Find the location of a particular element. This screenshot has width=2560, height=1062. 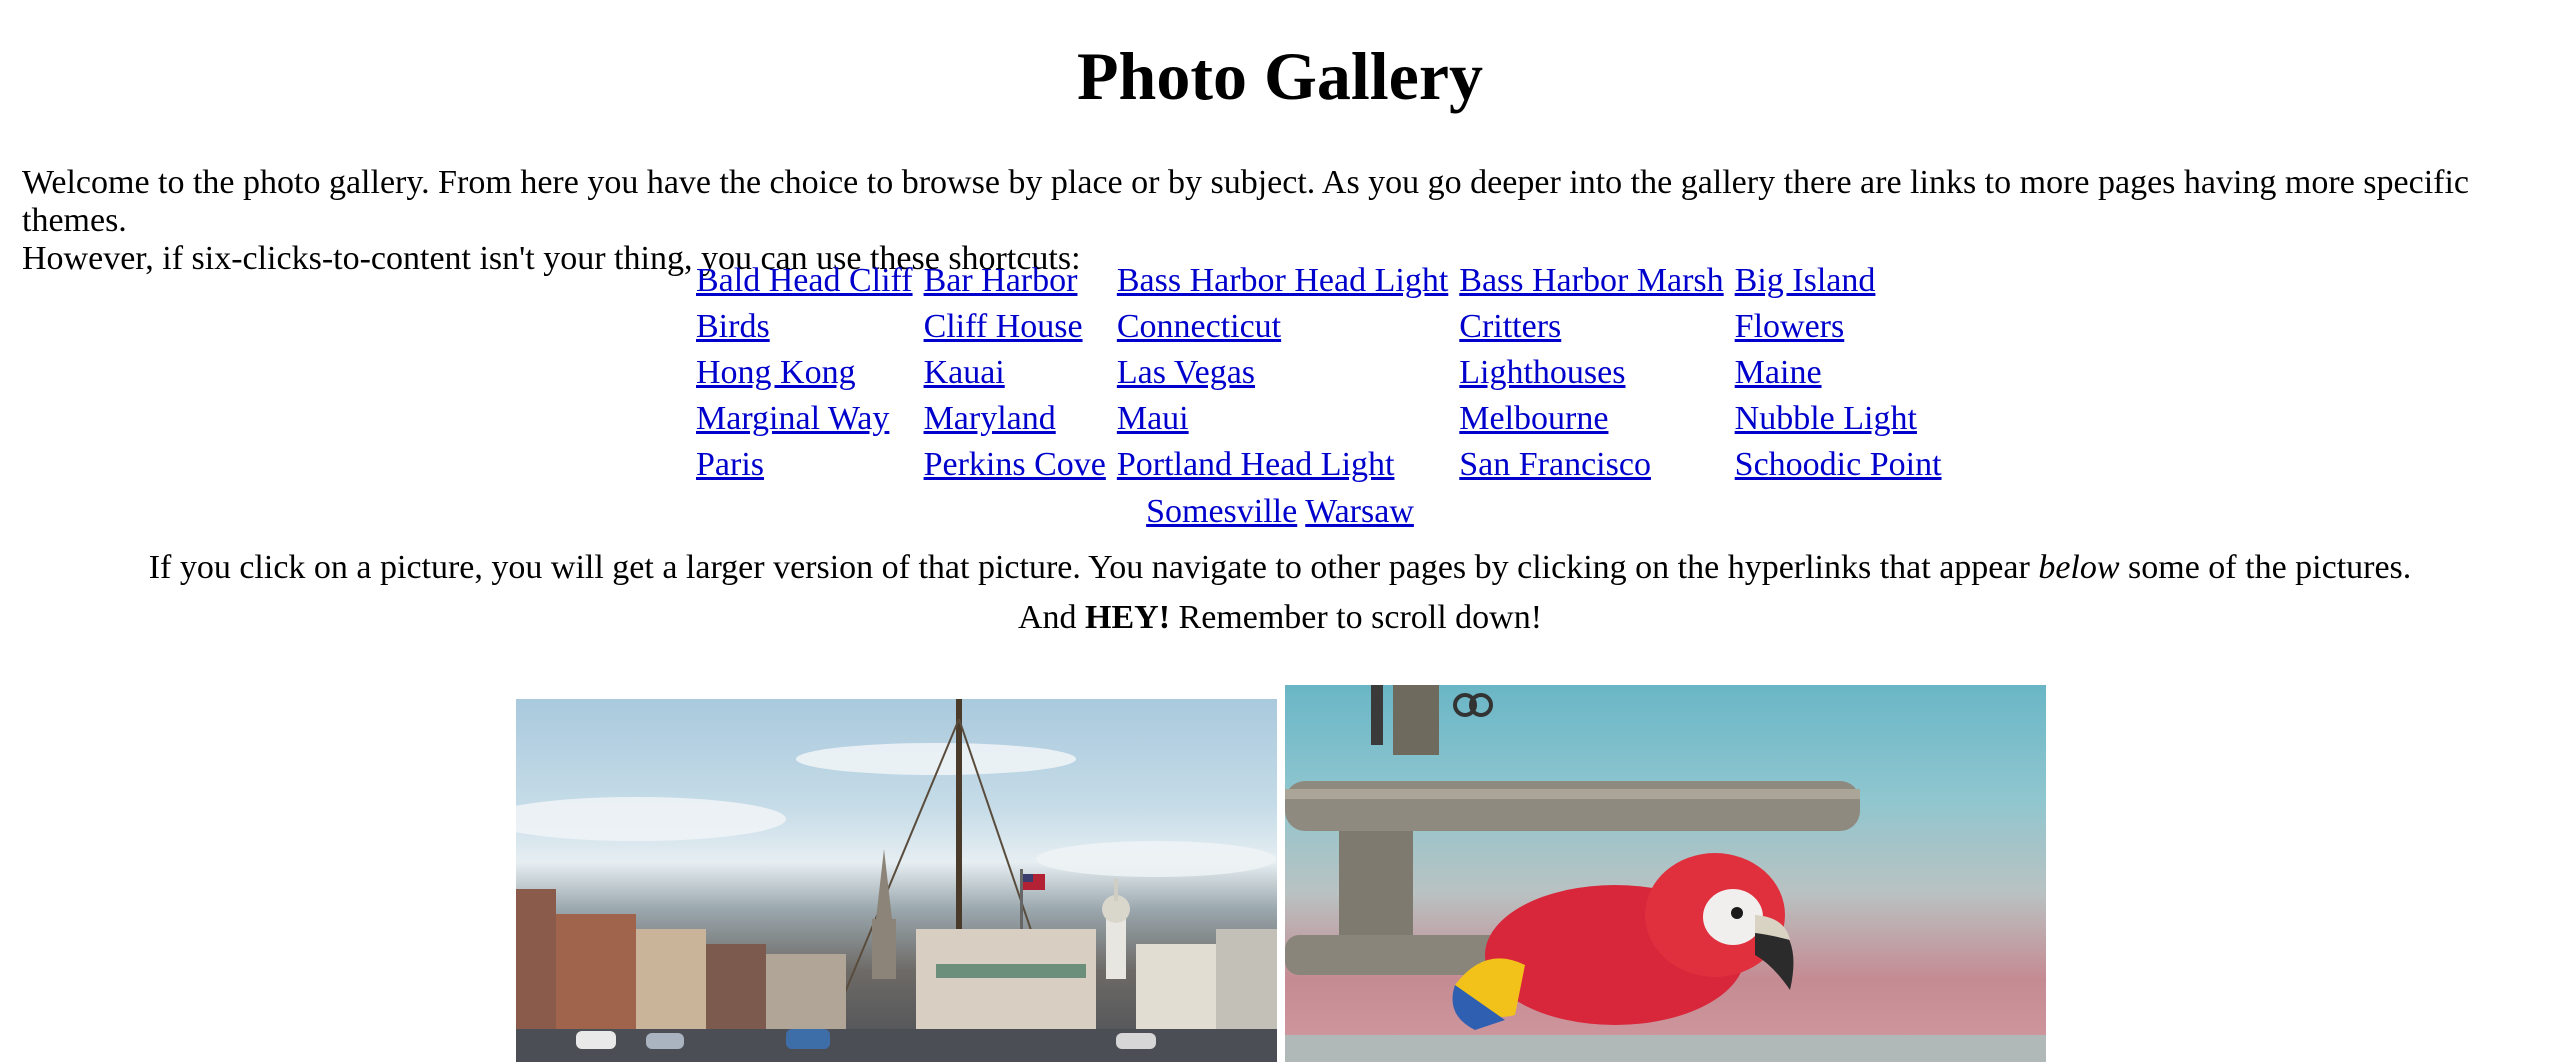

shortcut-link-connecticut: Connecticut is located at coordinates (1199, 326).